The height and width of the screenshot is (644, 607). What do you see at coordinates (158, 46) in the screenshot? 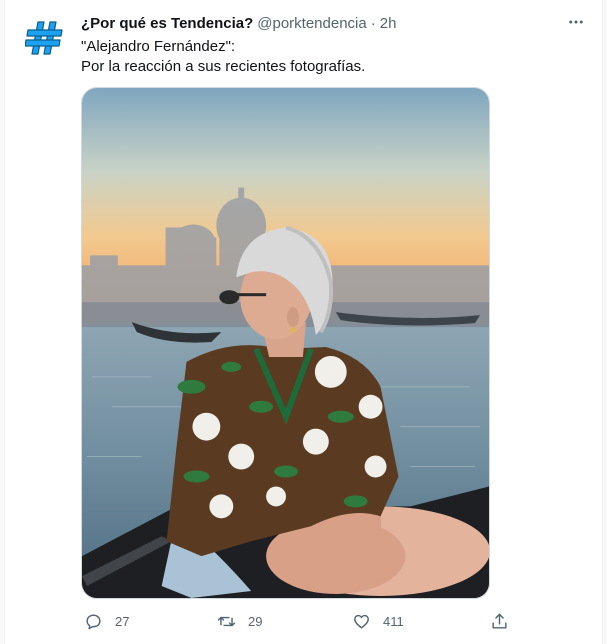
I see `tweet-text-line-1: "Alejandro Fernández":` at bounding box center [158, 46].